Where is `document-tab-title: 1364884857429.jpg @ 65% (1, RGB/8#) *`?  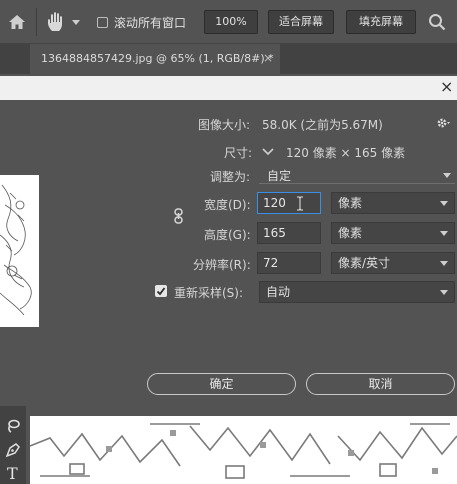 document-tab-title: 1364884857429.jpg @ 65% (1, RGB/8#) * is located at coordinates (157, 58).